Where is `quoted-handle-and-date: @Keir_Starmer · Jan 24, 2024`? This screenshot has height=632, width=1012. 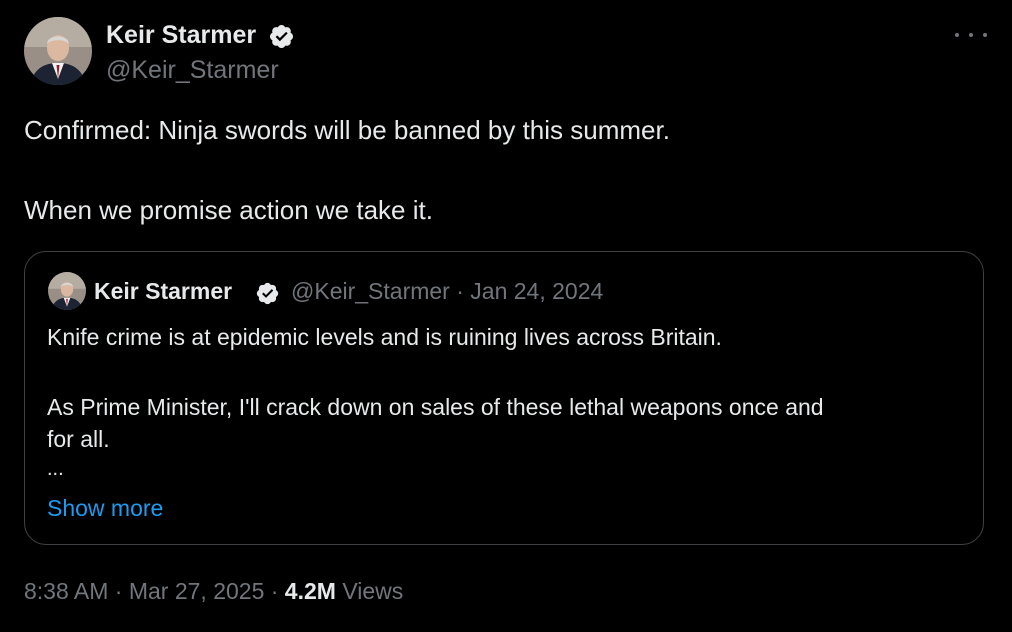 quoted-handle-and-date: @Keir_Starmer · Jan 24, 2024 is located at coordinates (447, 291).